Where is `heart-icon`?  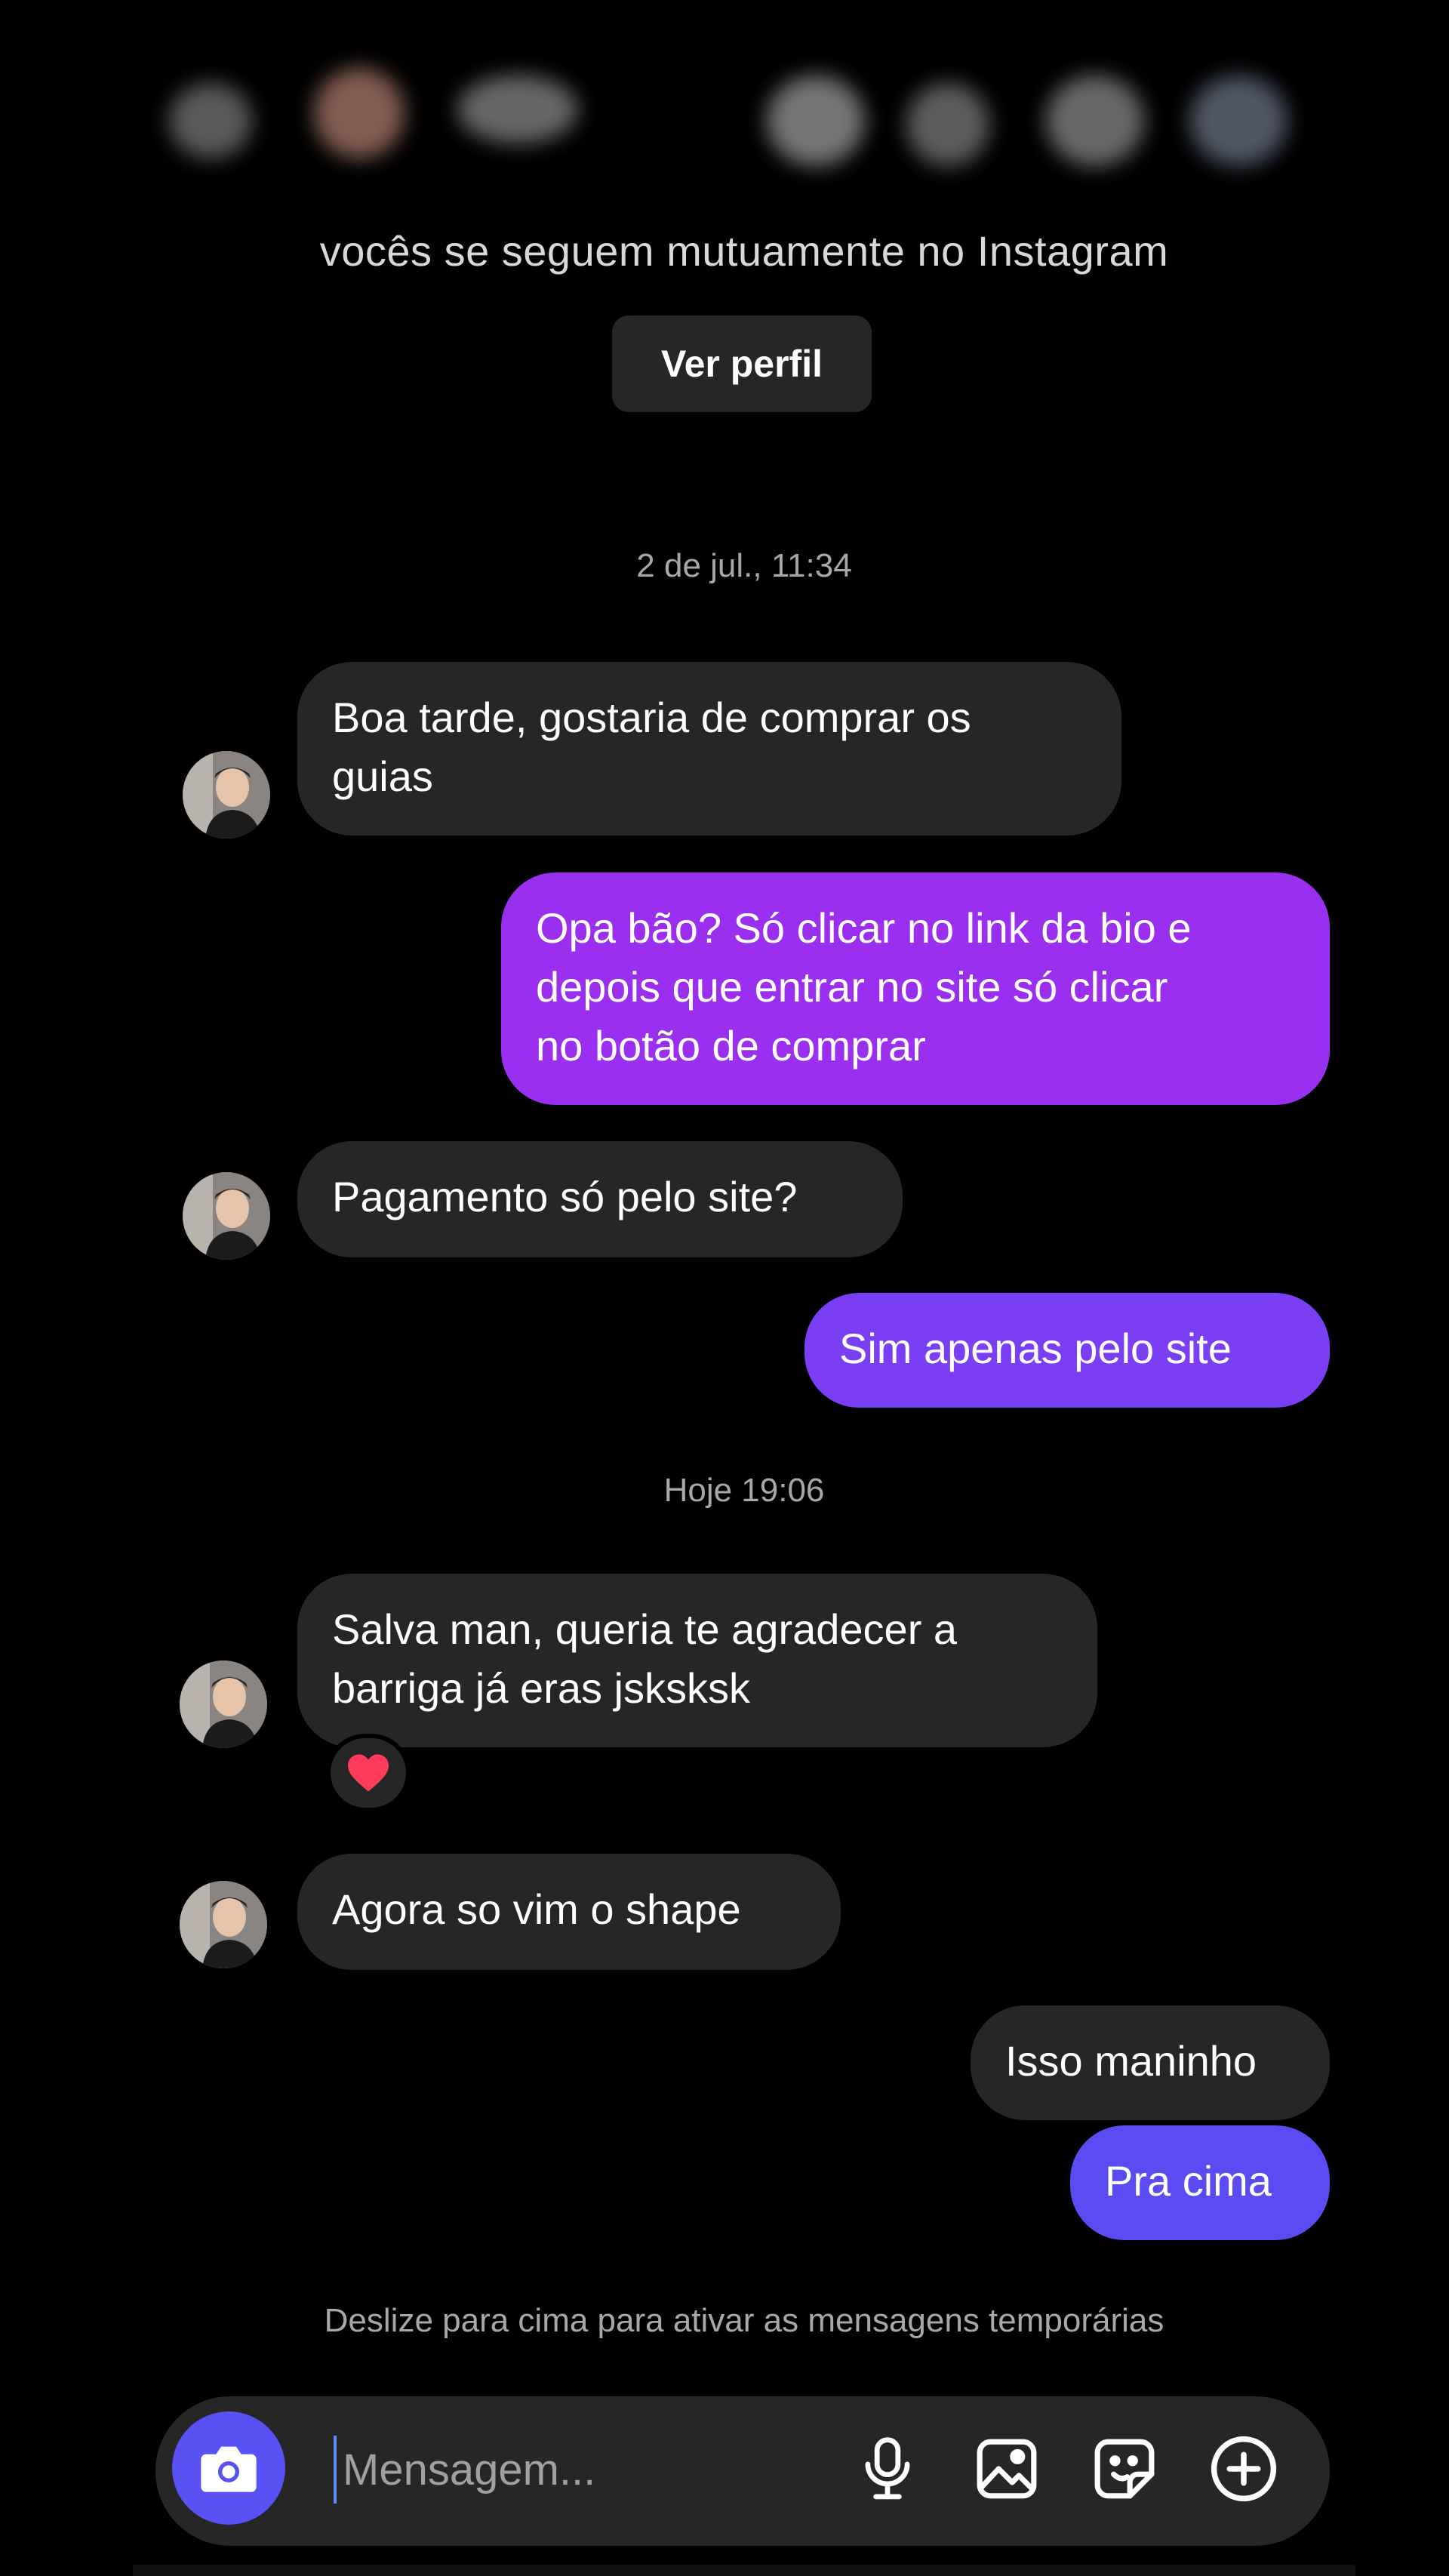 heart-icon is located at coordinates (368, 1773).